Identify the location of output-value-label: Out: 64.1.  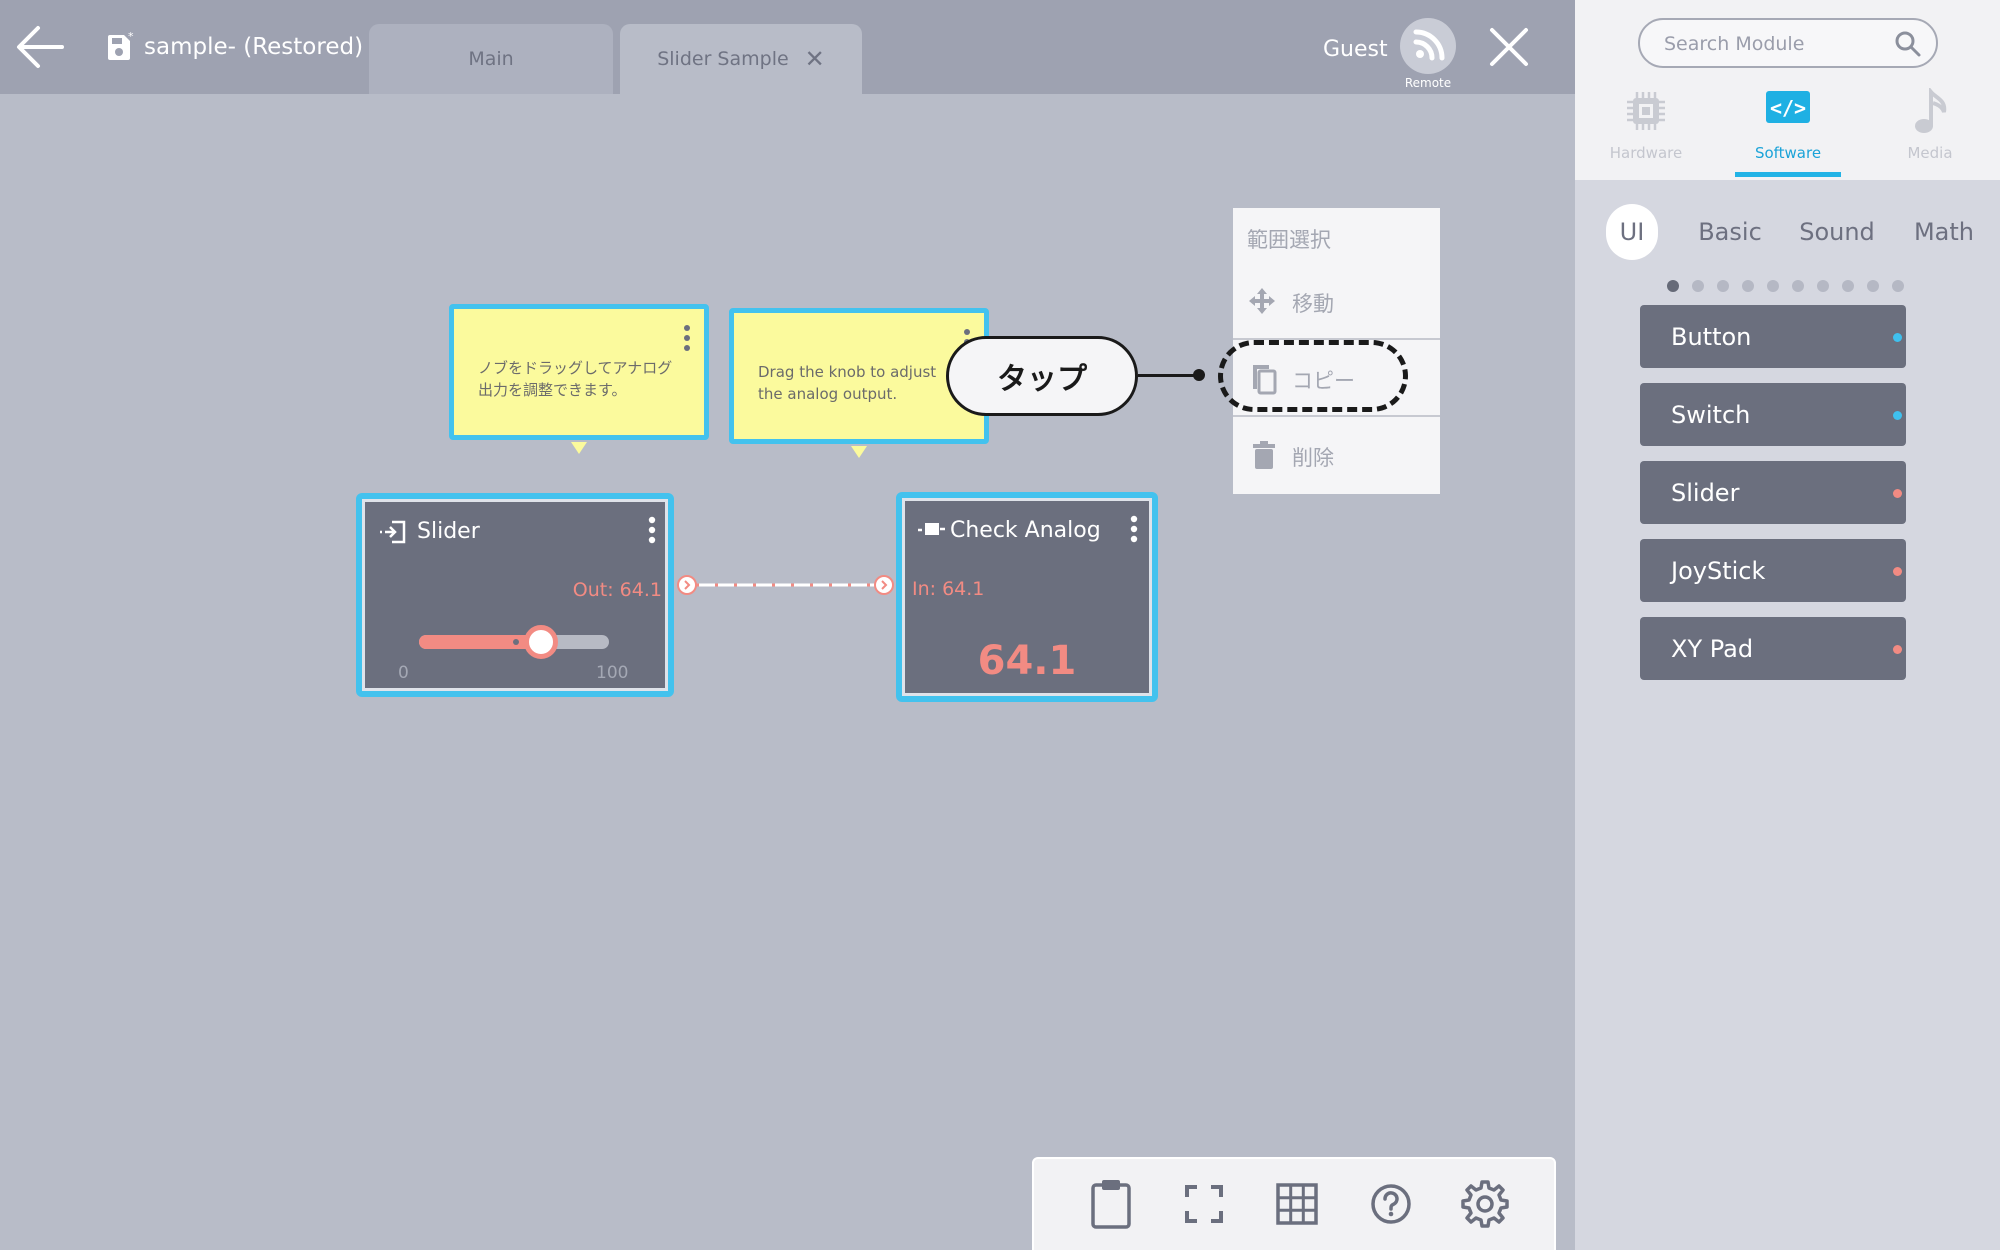
(617, 590).